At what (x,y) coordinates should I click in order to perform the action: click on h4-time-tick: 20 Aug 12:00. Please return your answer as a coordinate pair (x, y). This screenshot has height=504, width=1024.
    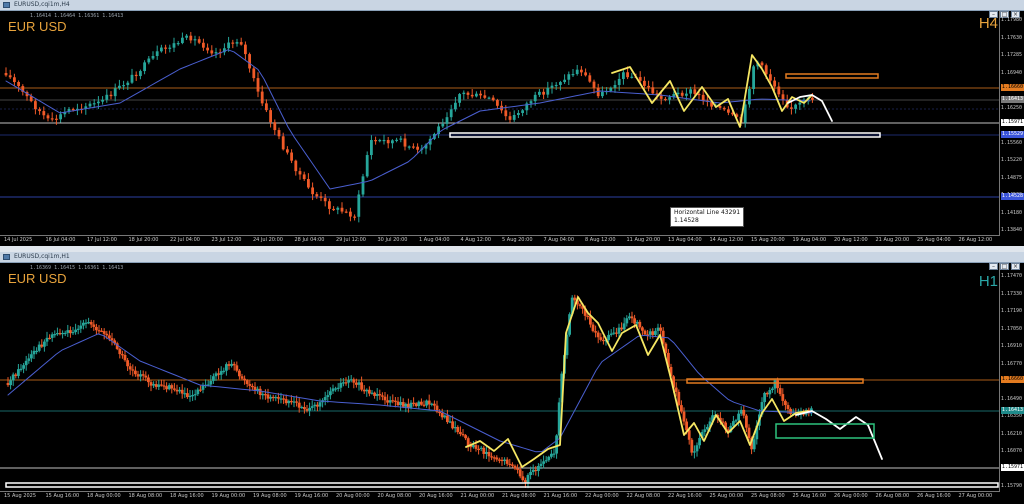
    Looking at the image, I should click on (851, 240).